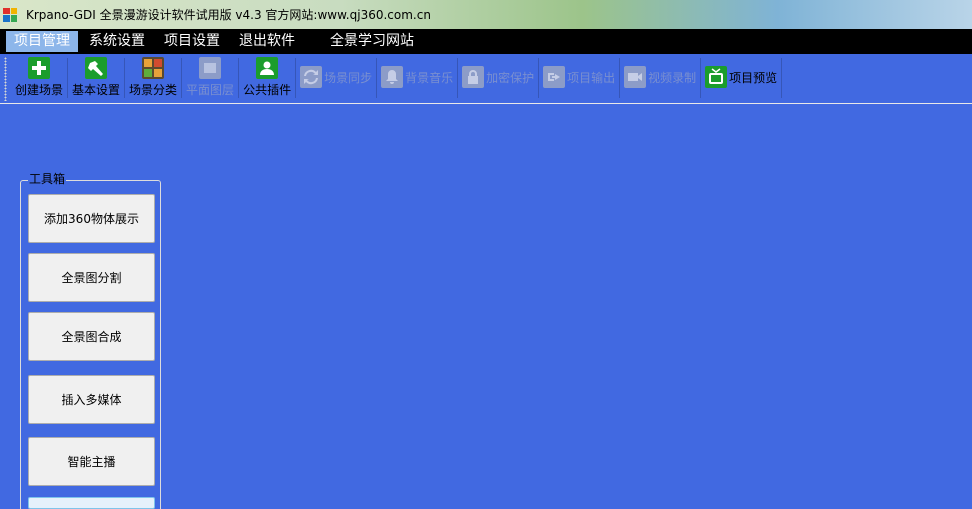 This screenshot has width=972, height=509. What do you see at coordinates (267, 68) in the screenshot?
I see `user-icon` at bounding box center [267, 68].